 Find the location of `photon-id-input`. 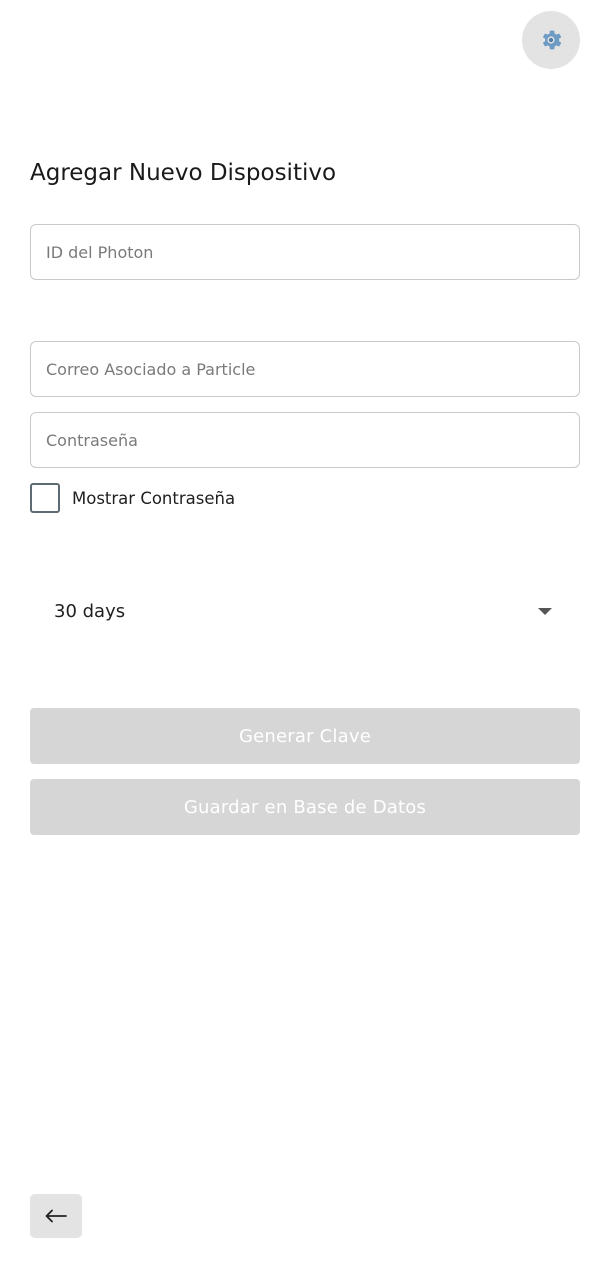

photon-id-input is located at coordinates (305, 252).